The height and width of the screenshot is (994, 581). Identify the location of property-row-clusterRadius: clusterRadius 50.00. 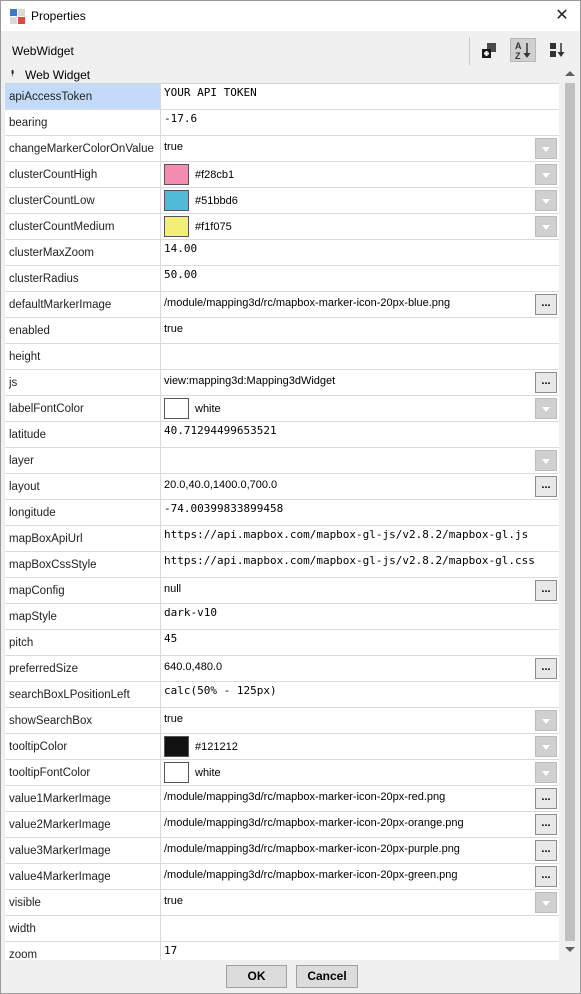
(282, 279).